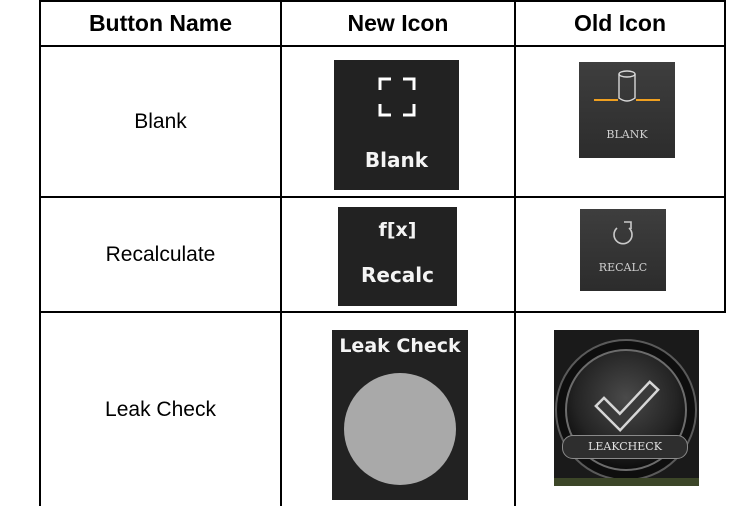  I want to click on header-old-icon: Old Icon, so click(620, 23).